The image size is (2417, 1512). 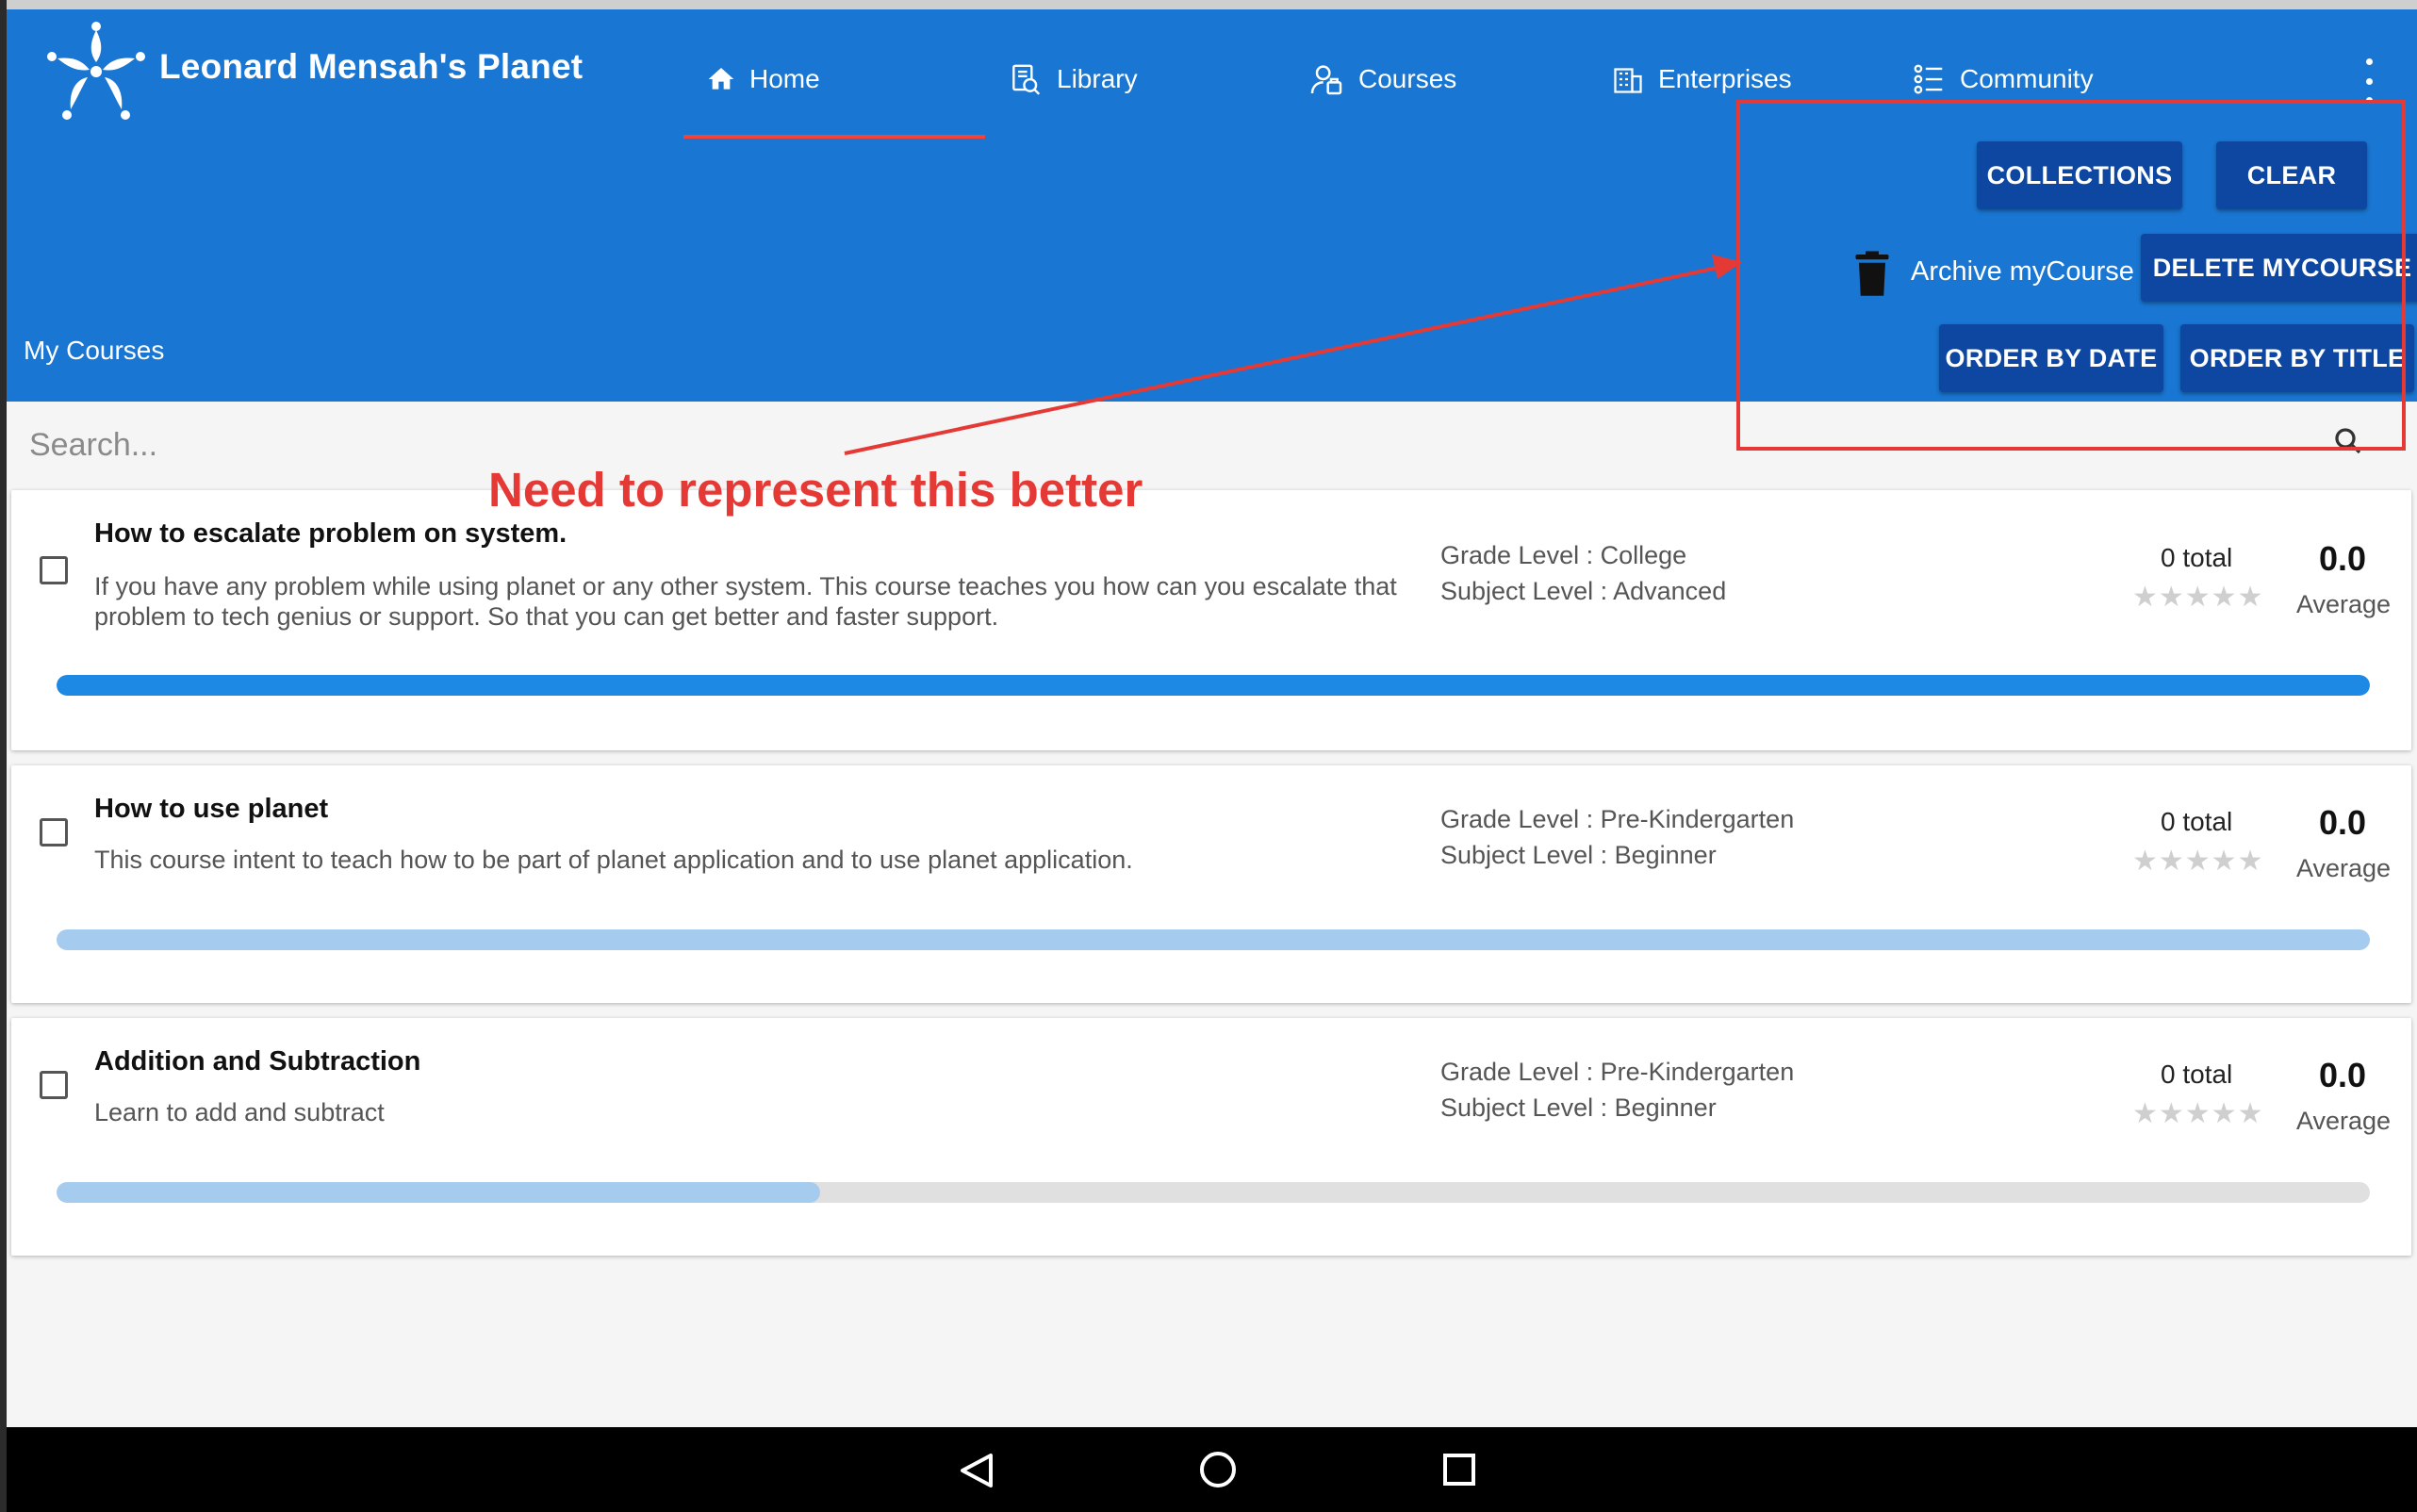 What do you see at coordinates (2368, 81) in the screenshot?
I see `more-vert-icon` at bounding box center [2368, 81].